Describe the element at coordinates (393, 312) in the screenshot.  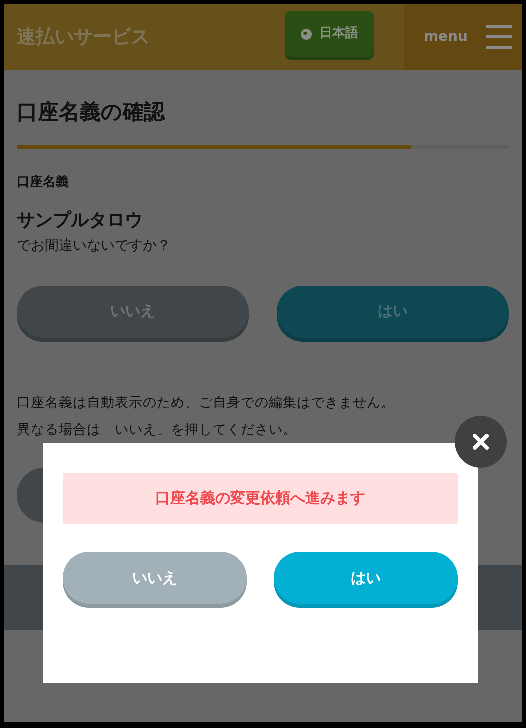
I see `answer-button: はい` at that location.